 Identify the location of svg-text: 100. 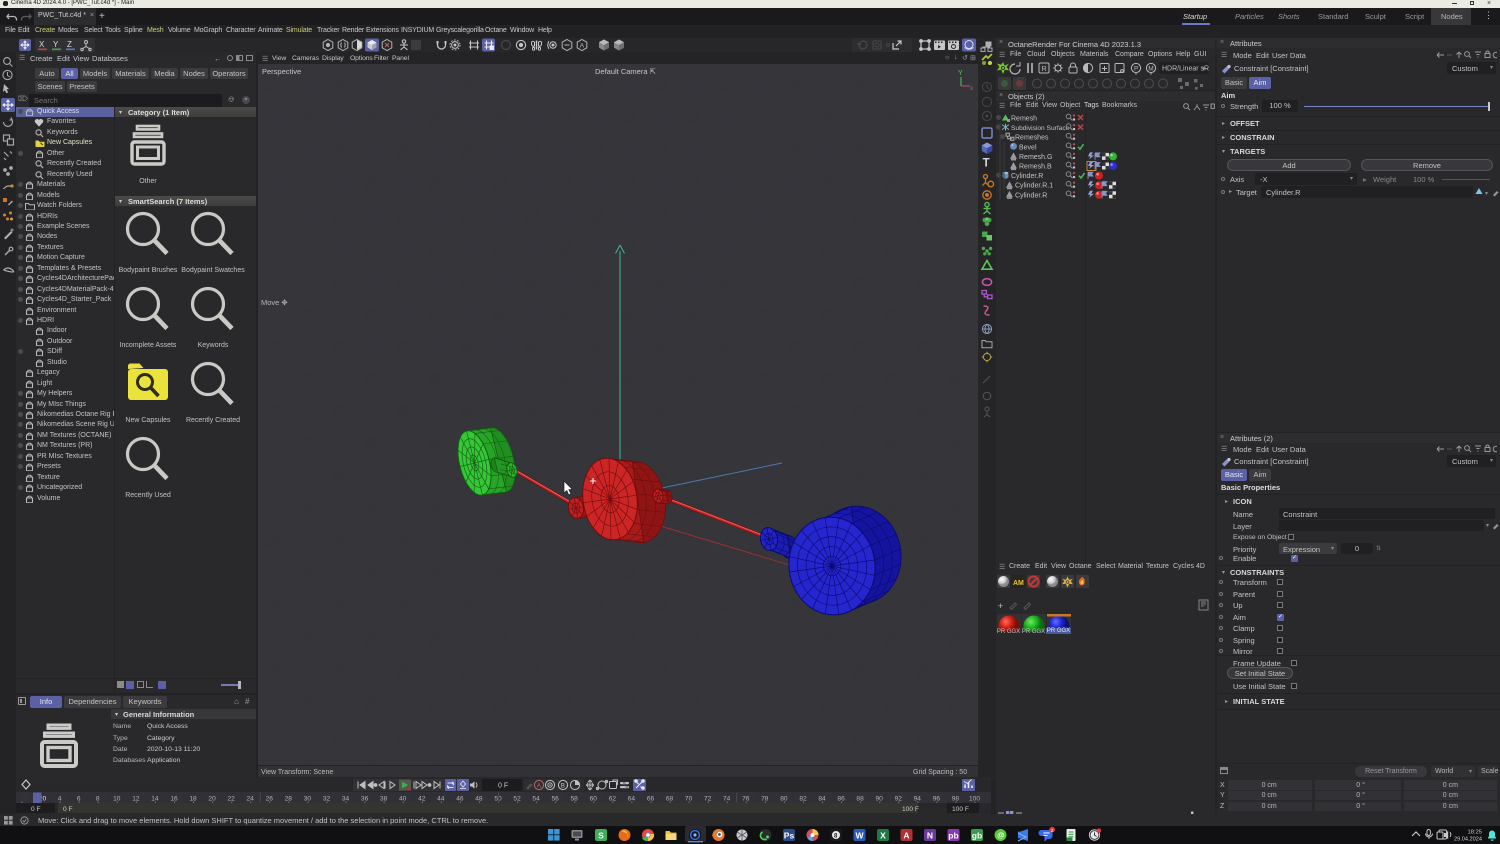
(974, 799).